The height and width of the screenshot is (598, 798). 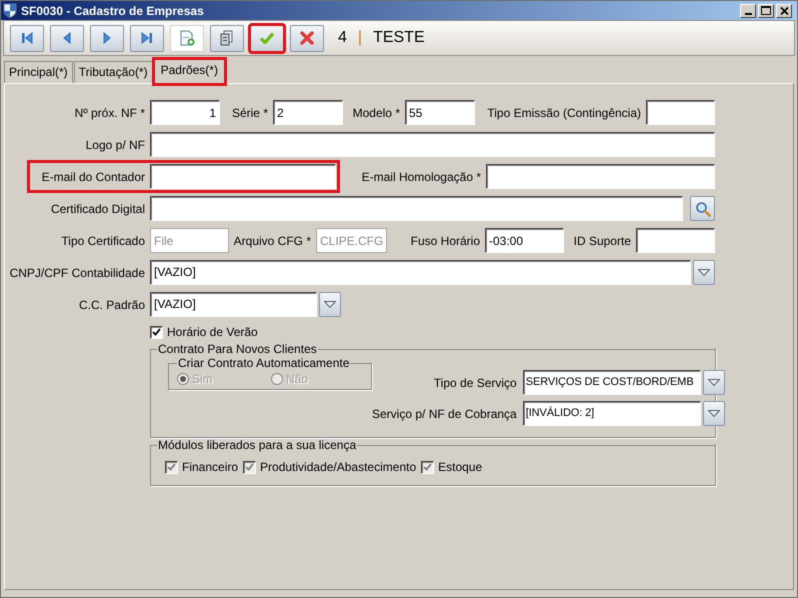 I want to click on window-title: SF0030 - Cadastro de Empresas, so click(x=112, y=11).